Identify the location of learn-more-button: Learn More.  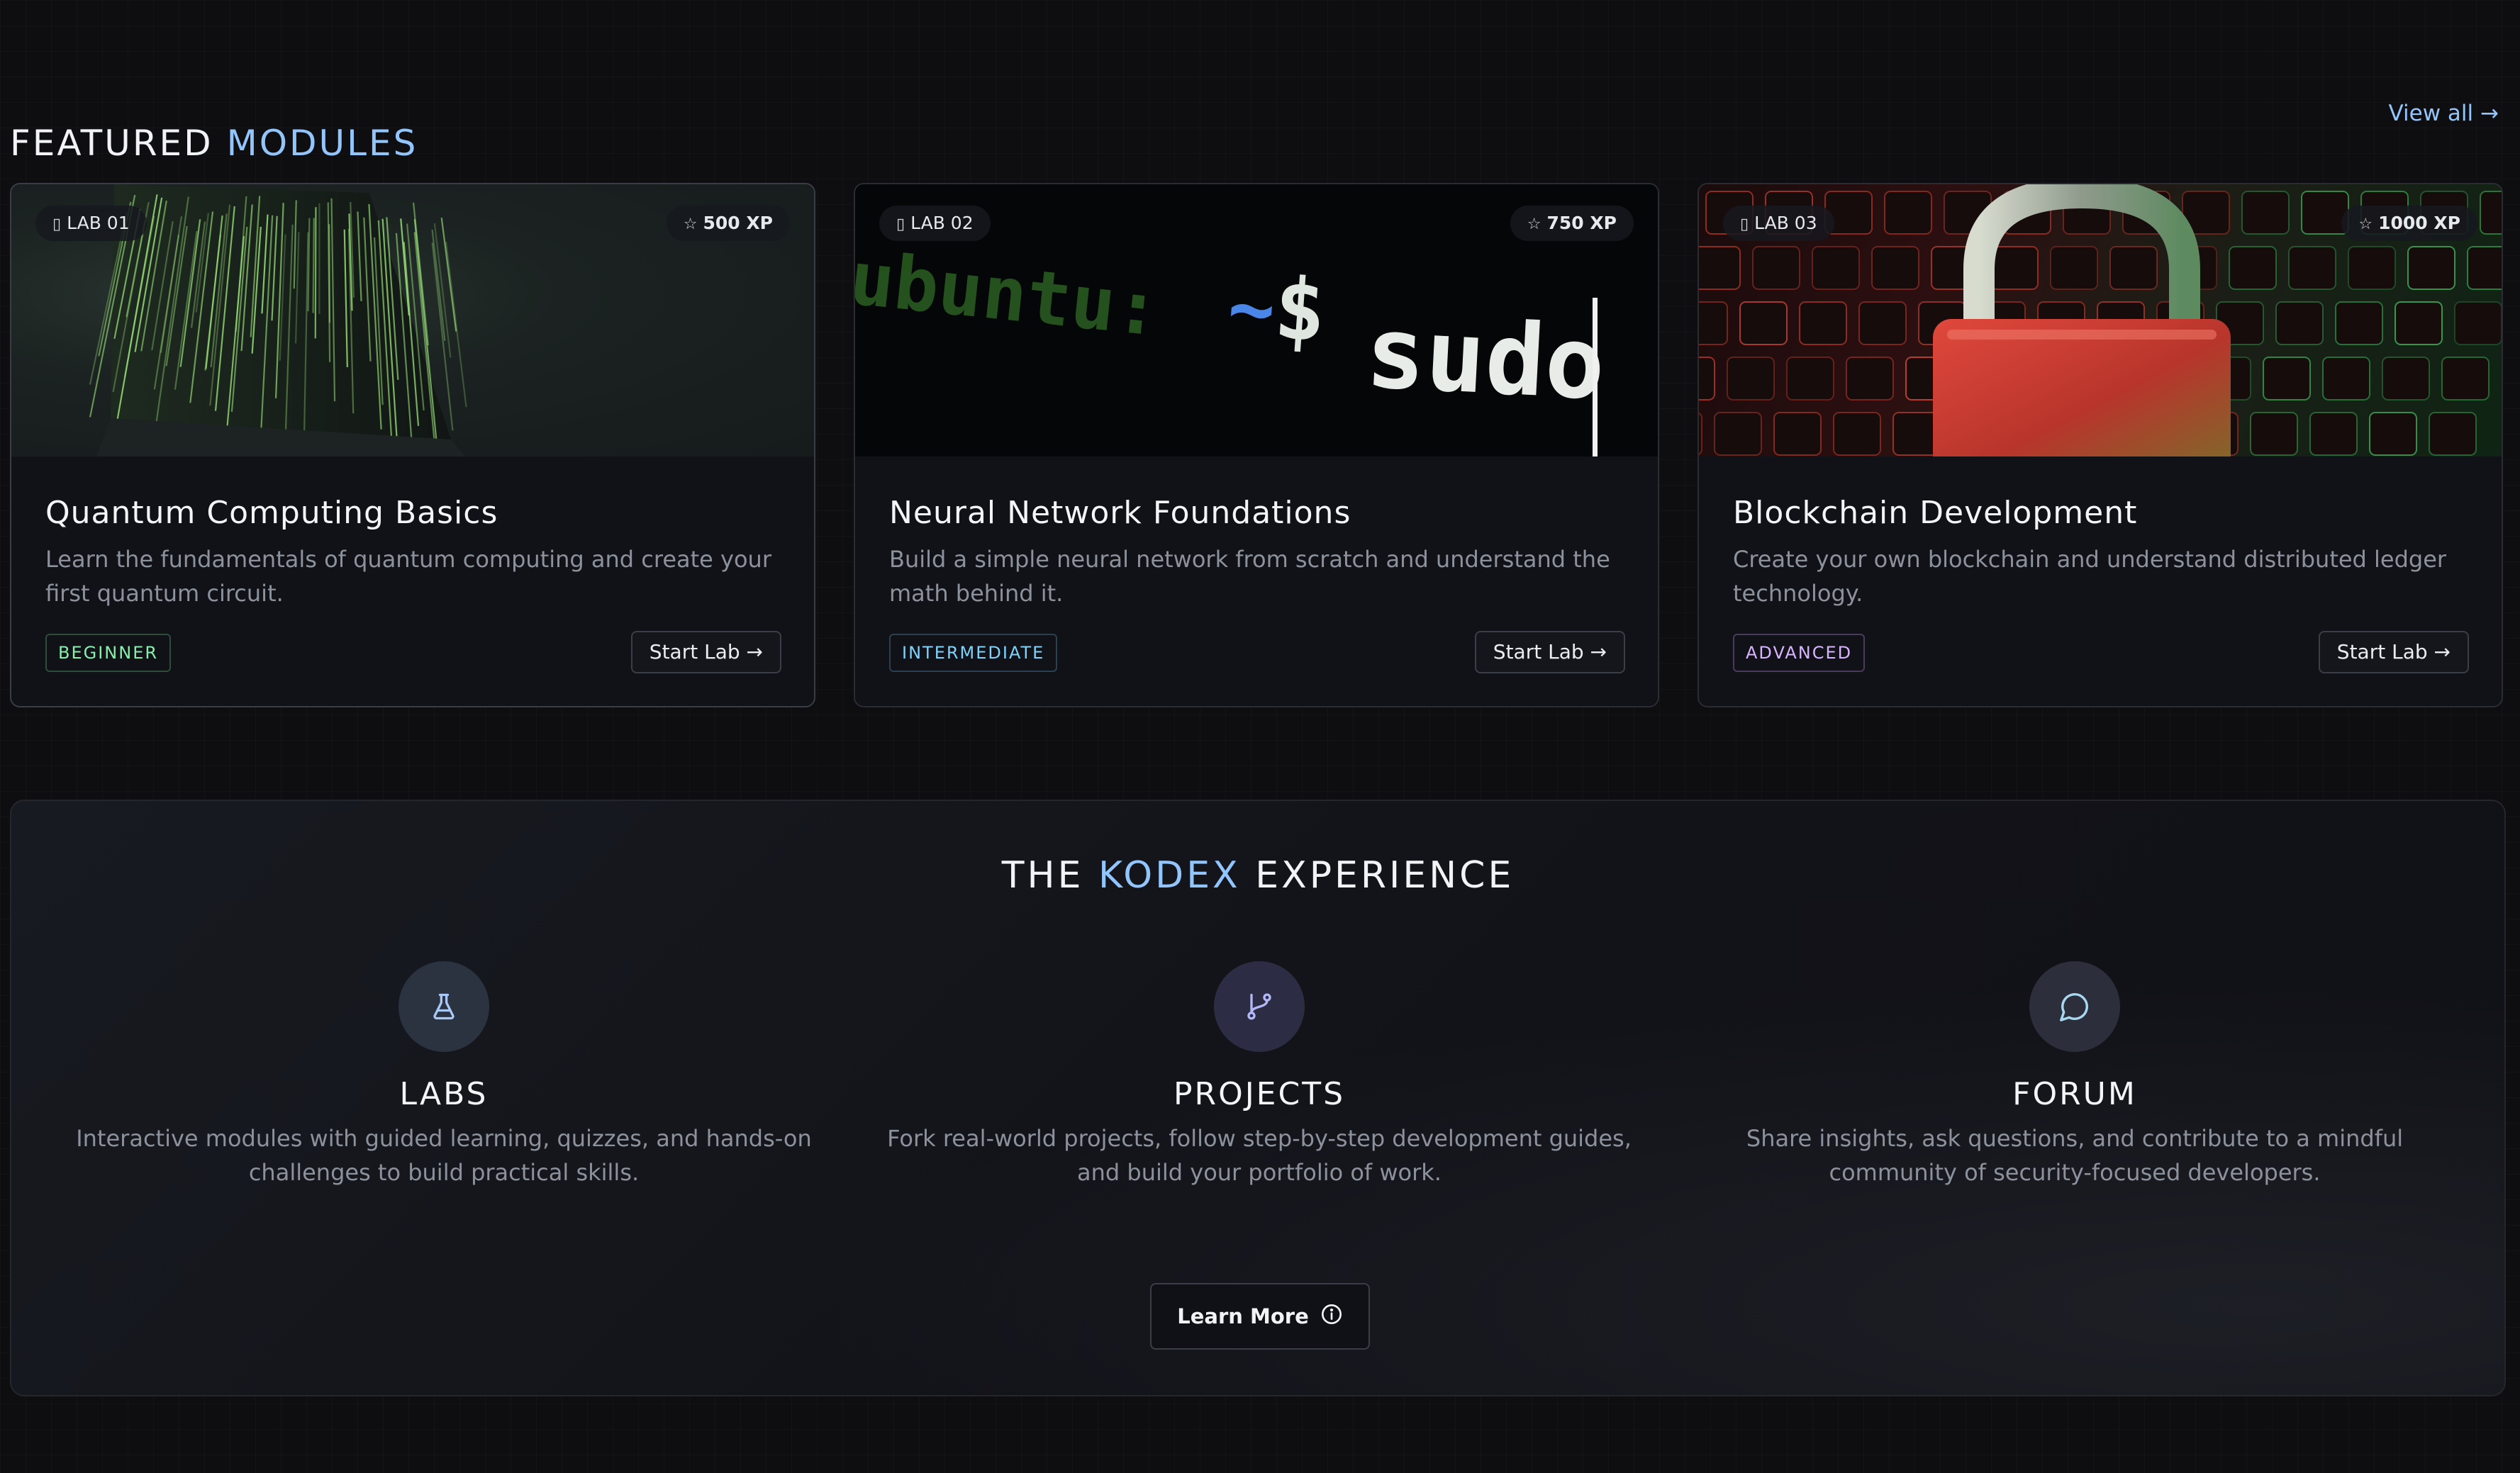
(1260, 1316).